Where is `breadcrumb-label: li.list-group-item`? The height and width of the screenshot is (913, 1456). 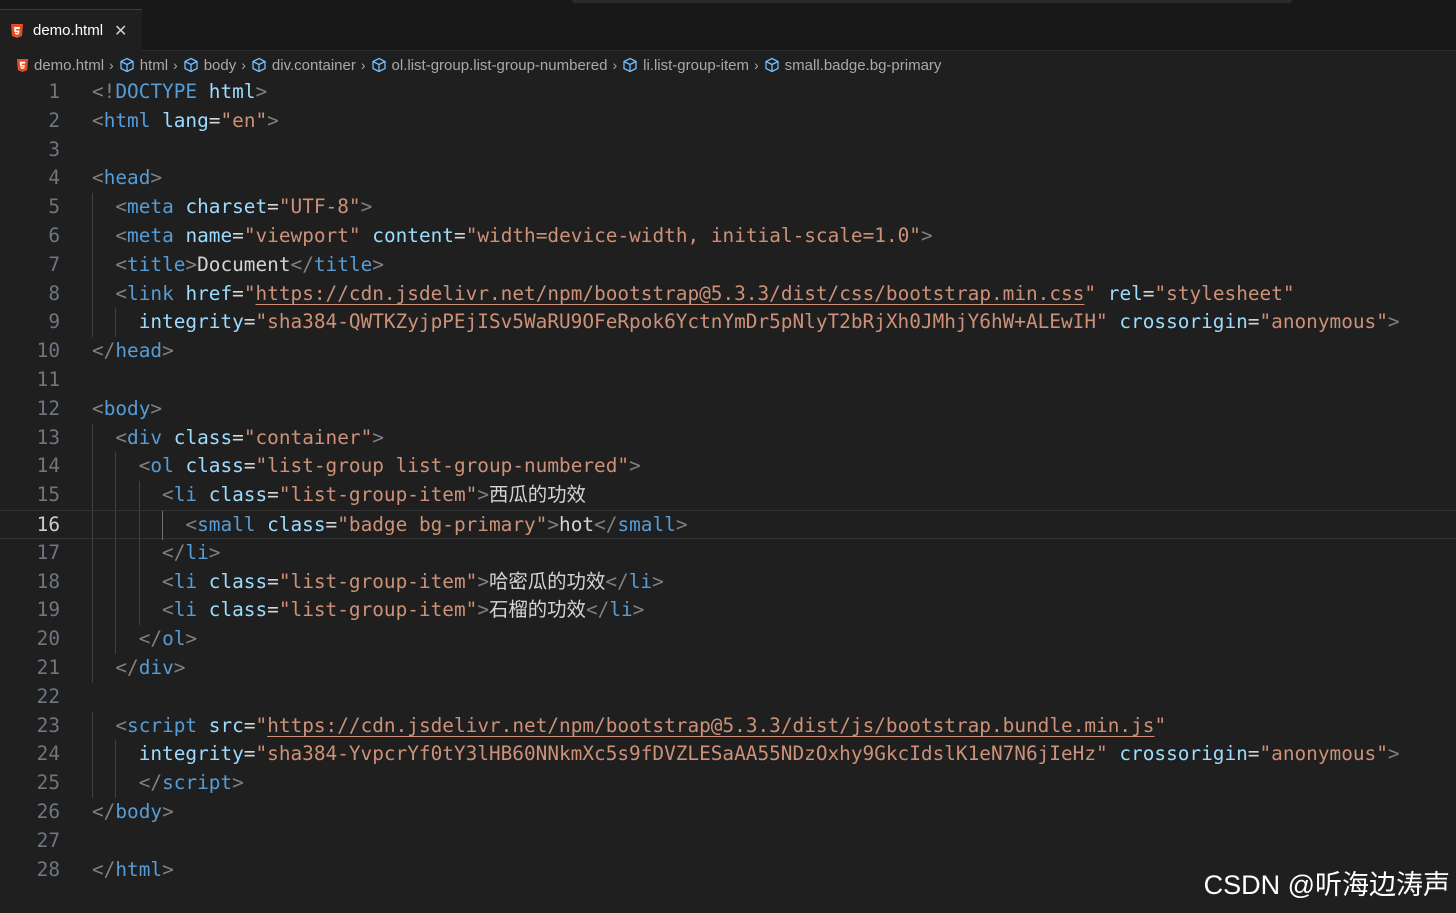
breadcrumb-label: li.list-group-item is located at coordinates (696, 65).